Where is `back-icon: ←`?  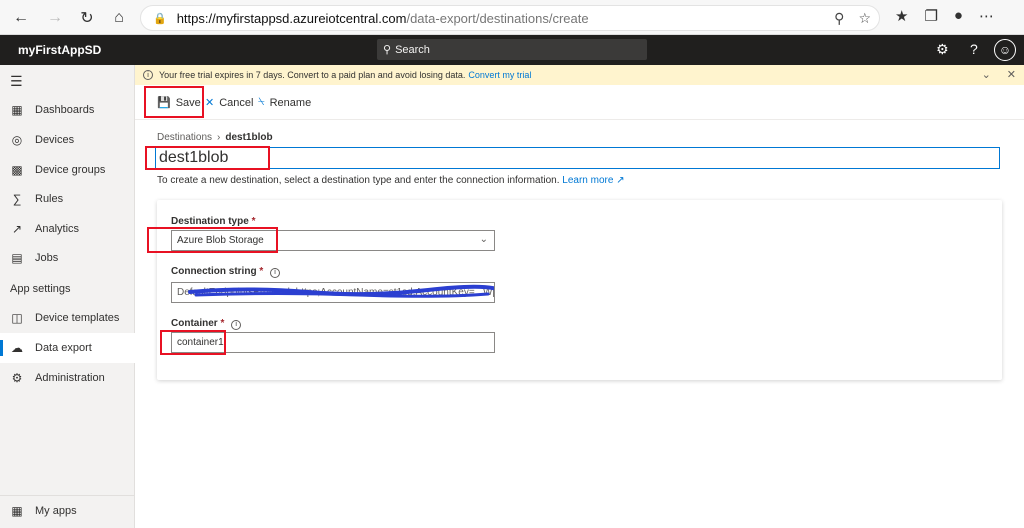
back-icon: ← is located at coordinates (21, 18).